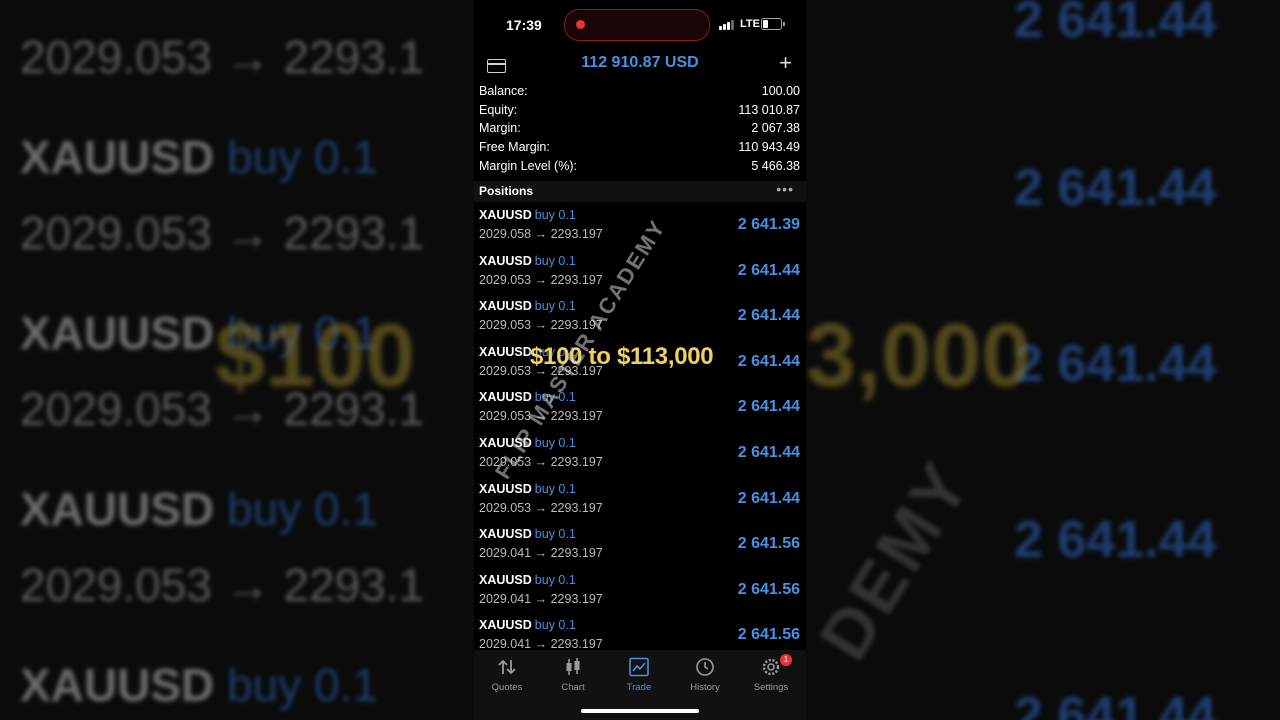 Image resolution: width=1280 pixels, height=720 pixels. I want to click on summary-value: 5 466.38, so click(775, 165).